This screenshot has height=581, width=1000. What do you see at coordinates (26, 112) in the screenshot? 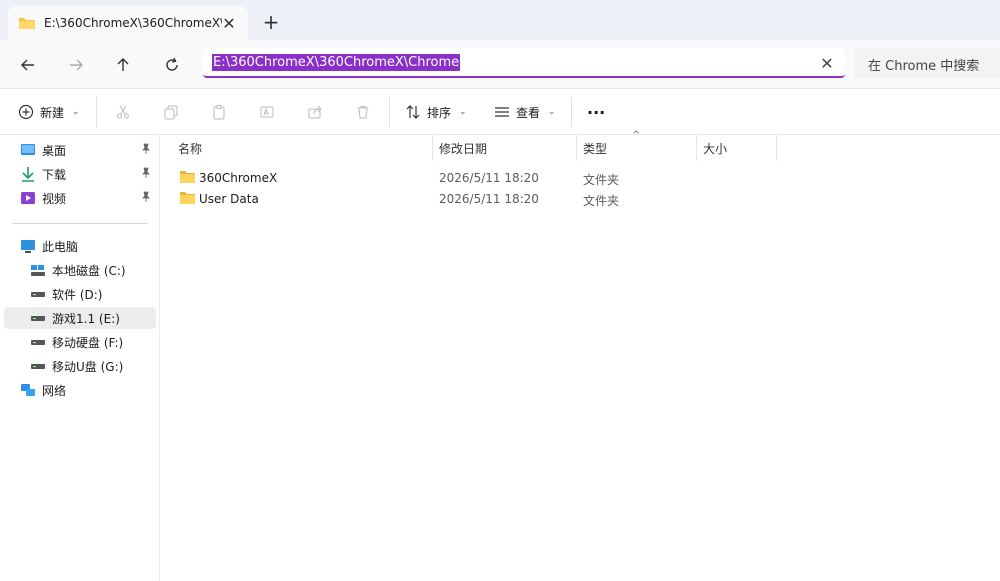
I see `plus-circle-icon` at bounding box center [26, 112].